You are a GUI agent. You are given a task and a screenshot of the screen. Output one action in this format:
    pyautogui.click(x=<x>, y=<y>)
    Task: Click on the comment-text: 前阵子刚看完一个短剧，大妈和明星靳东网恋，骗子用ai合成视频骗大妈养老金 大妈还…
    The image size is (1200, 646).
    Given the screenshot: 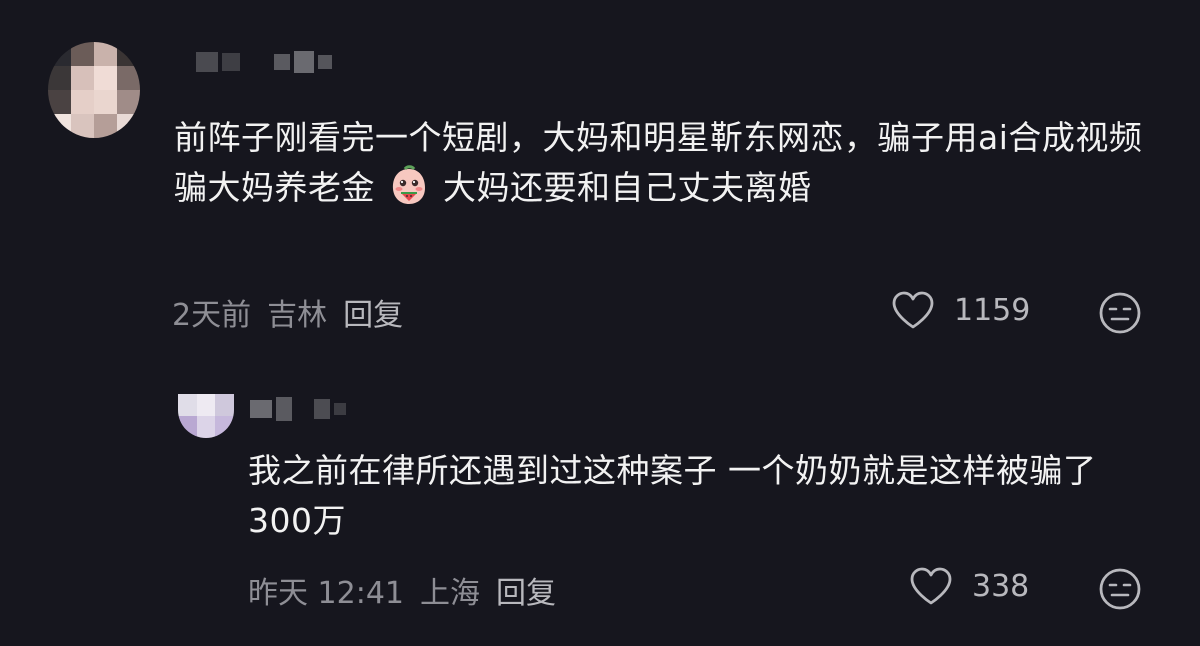 What is the action you would take?
    pyautogui.click(x=664, y=163)
    